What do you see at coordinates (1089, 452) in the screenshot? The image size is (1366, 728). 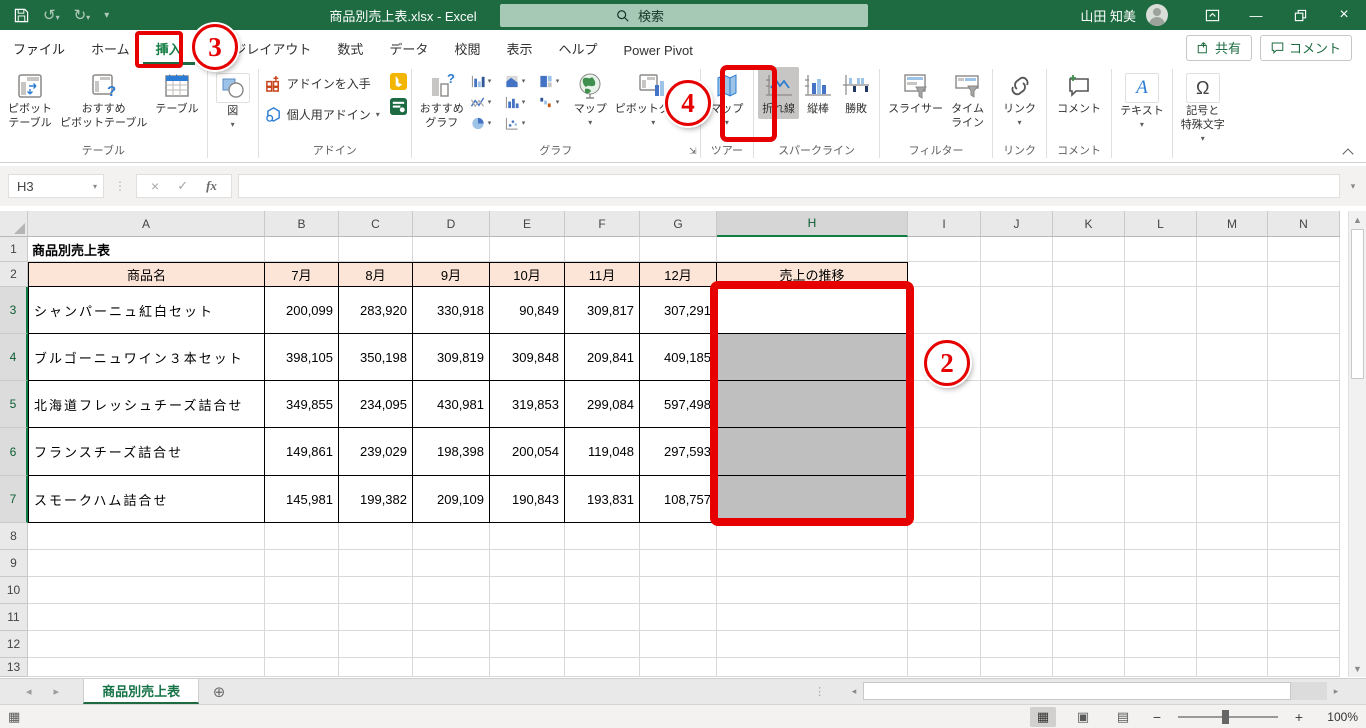 I see `cell-K6` at bounding box center [1089, 452].